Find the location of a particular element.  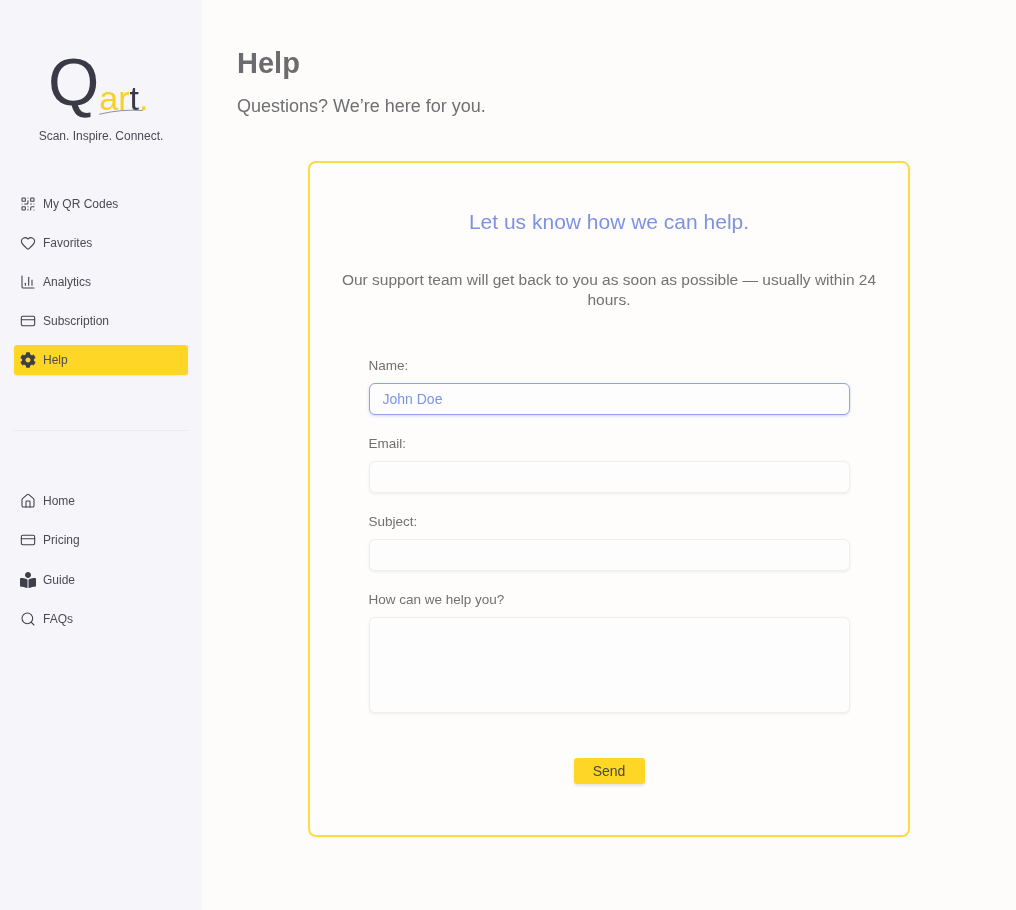

field-label: Email: is located at coordinates (387, 444).